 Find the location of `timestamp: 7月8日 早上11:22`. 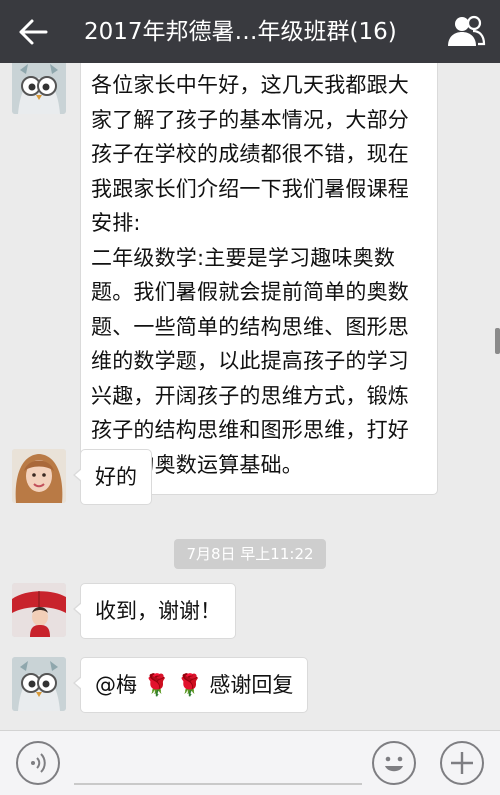

timestamp: 7月8日 早上11:22 is located at coordinates (250, 554).